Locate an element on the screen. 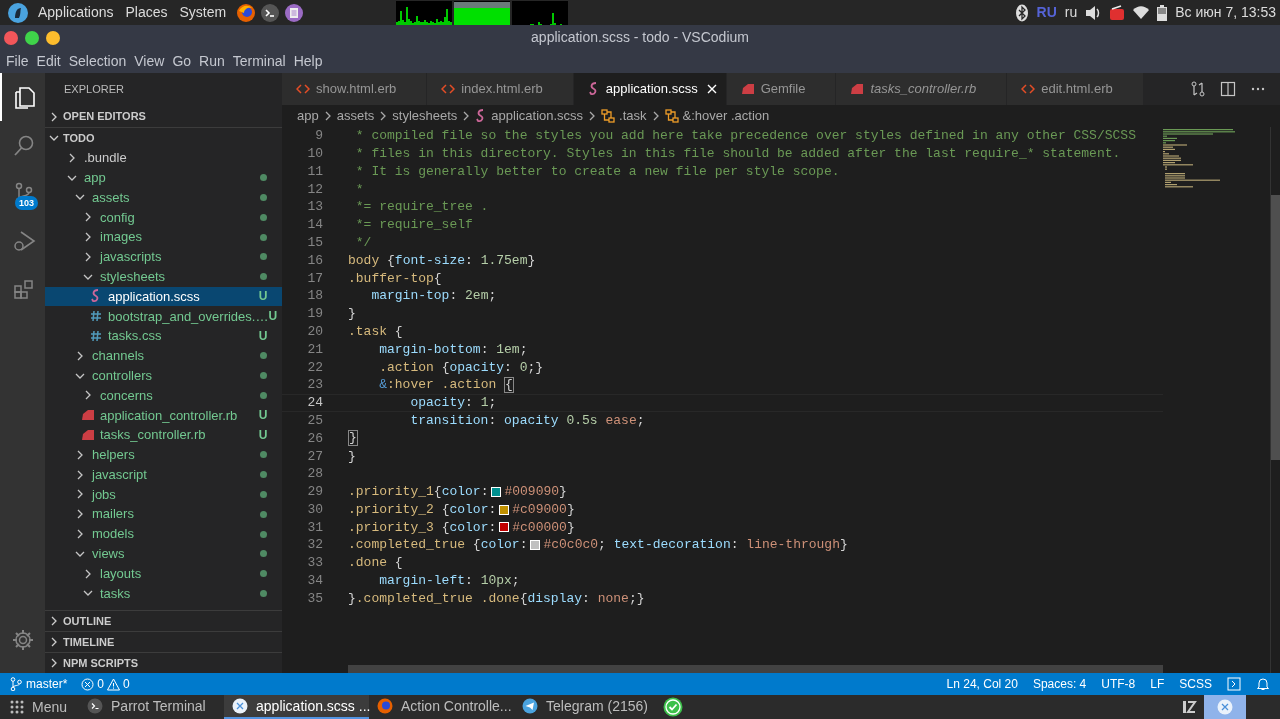 Image resolution: width=1280 pixels, height=719 pixels. bell-icon is located at coordinates (1263, 684).